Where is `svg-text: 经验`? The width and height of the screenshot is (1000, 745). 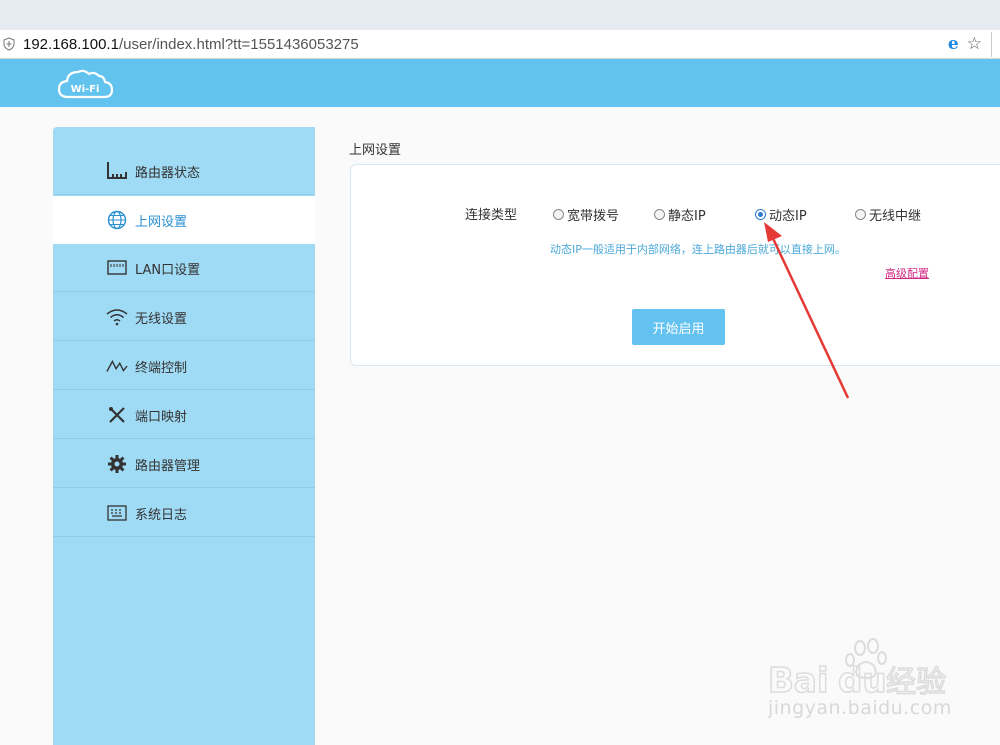
svg-text: 经验 is located at coordinates (916, 682).